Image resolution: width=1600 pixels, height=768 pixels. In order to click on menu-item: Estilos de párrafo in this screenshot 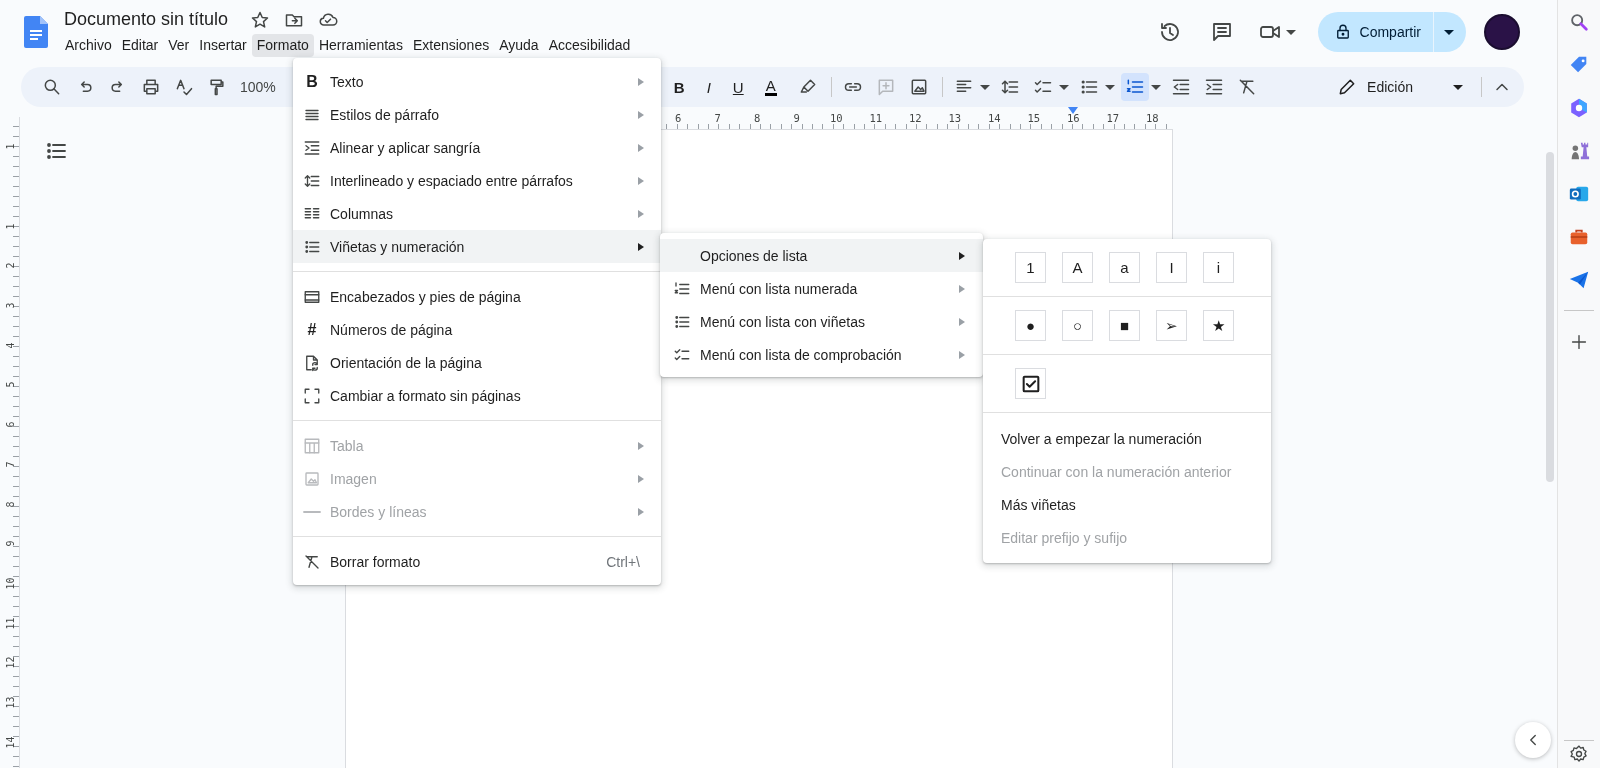, I will do `click(477, 114)`.